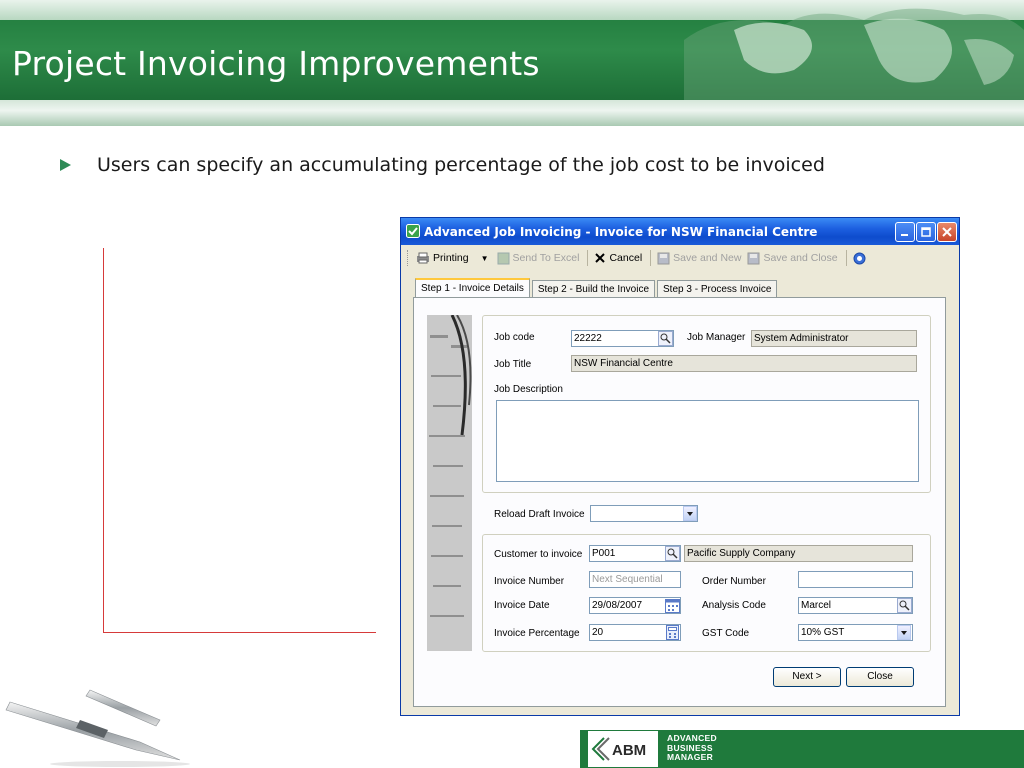 The height and width of the screenshot is (768, 1024). I want to click on cancel-button: Cancel, so click(618, 258).